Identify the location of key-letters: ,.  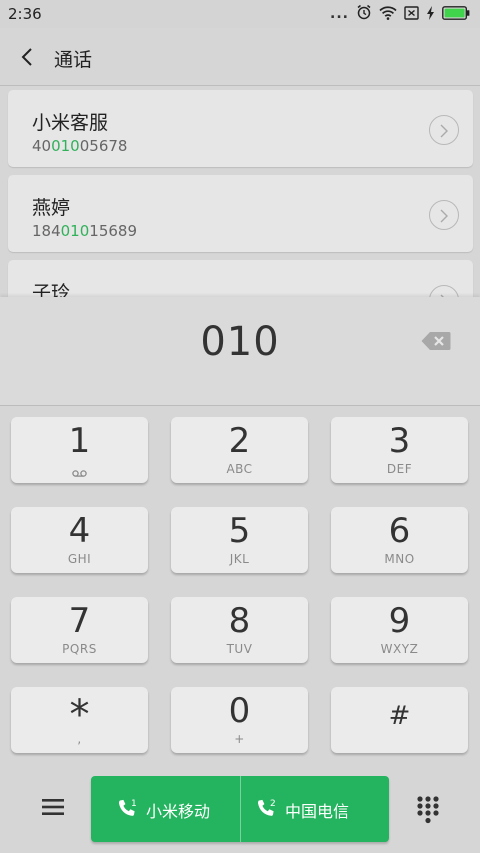
(79, 739).